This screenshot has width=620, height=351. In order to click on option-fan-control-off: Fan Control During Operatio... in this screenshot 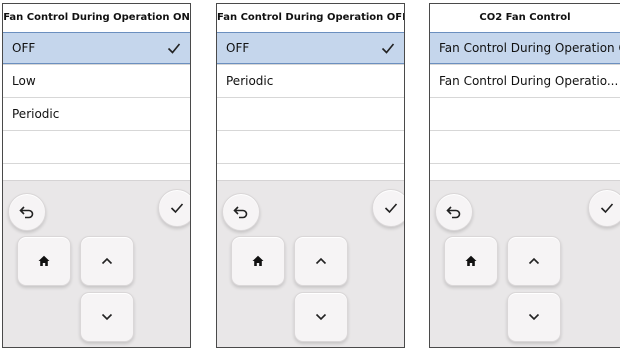, I will do `click(525, 80)`.